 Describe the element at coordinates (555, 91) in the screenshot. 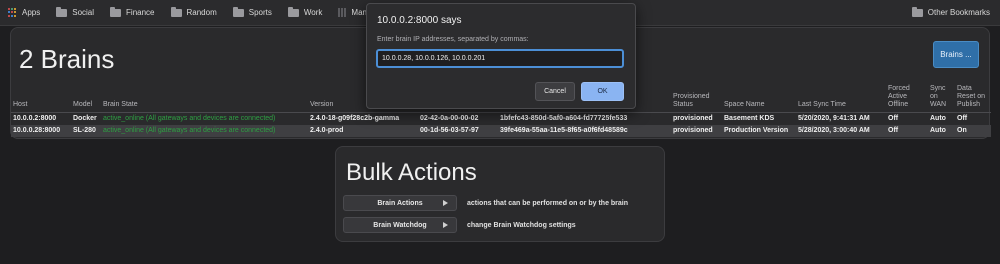

I see `cancel-button: Cancel` at that location.